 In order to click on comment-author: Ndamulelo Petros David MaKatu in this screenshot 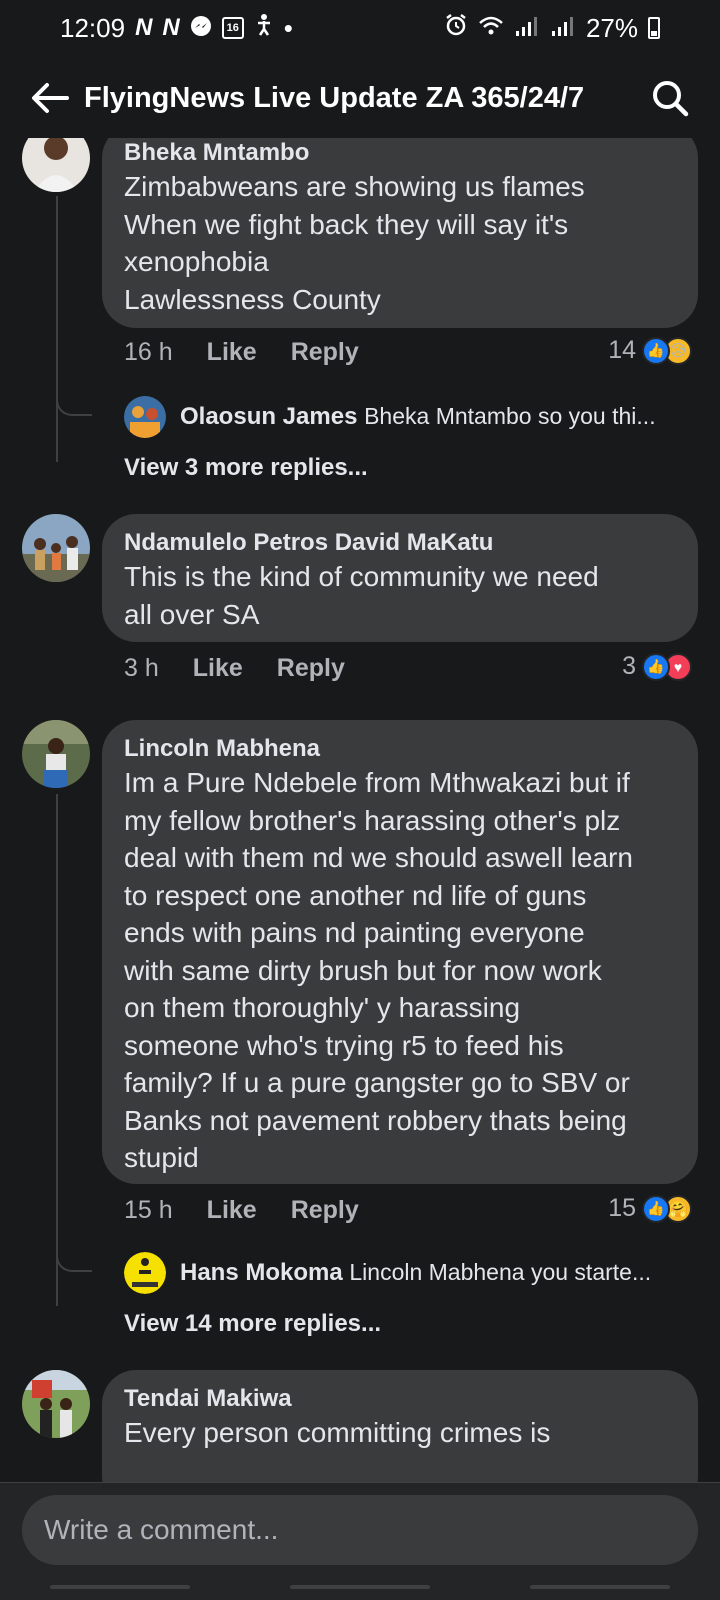, I will do `click(400, 543)`.